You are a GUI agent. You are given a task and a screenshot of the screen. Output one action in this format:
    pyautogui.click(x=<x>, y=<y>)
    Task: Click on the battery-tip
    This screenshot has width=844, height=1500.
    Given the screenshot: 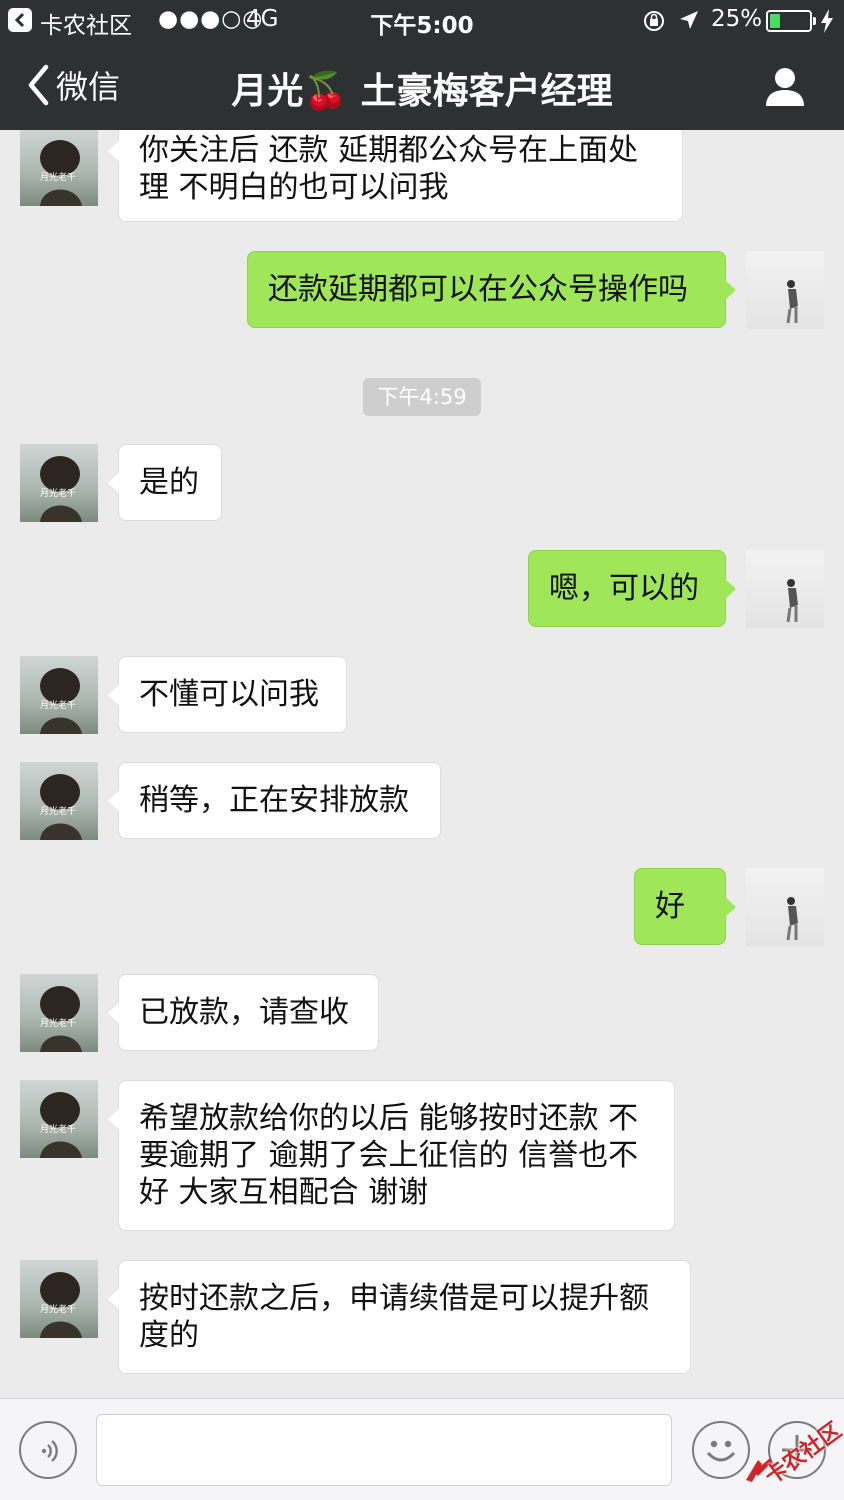 What is the action you would take?
    pyautogui.click(x=814, y=21)
    